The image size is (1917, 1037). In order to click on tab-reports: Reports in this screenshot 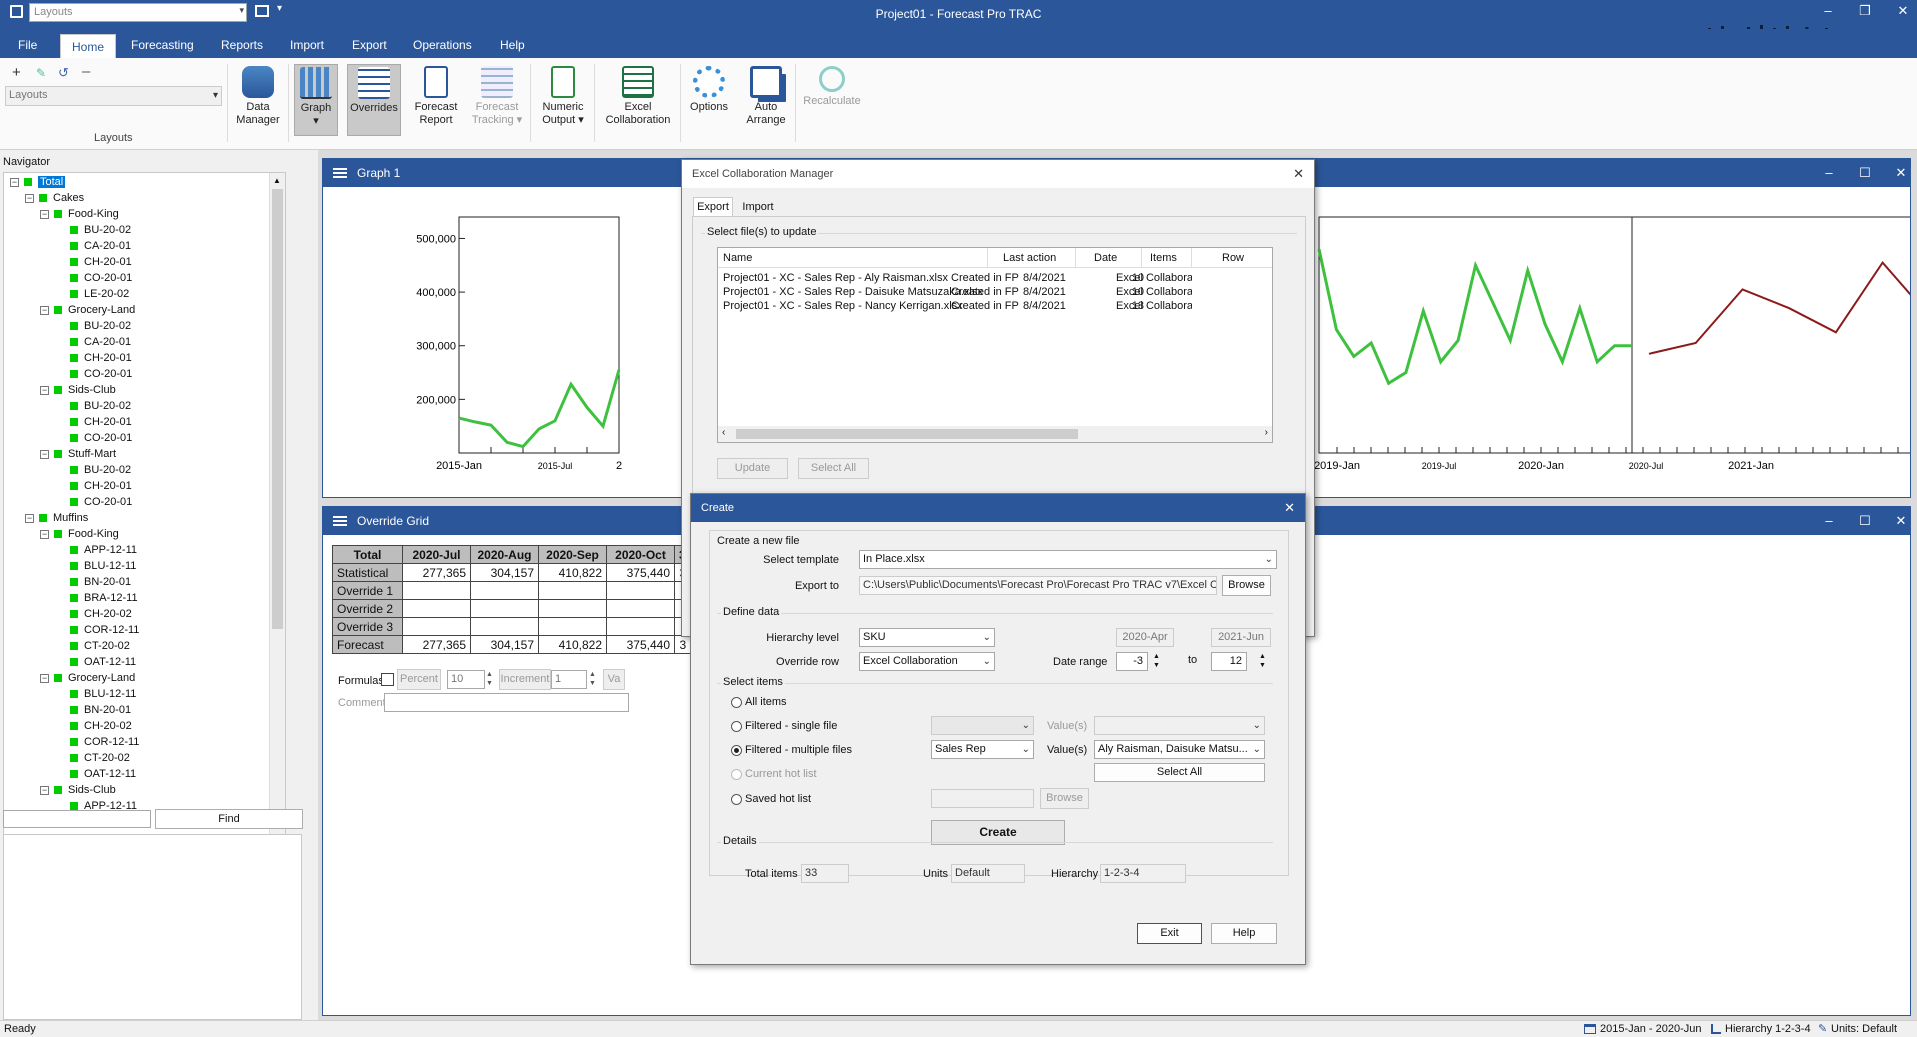, I will do `click(242, 45)`.